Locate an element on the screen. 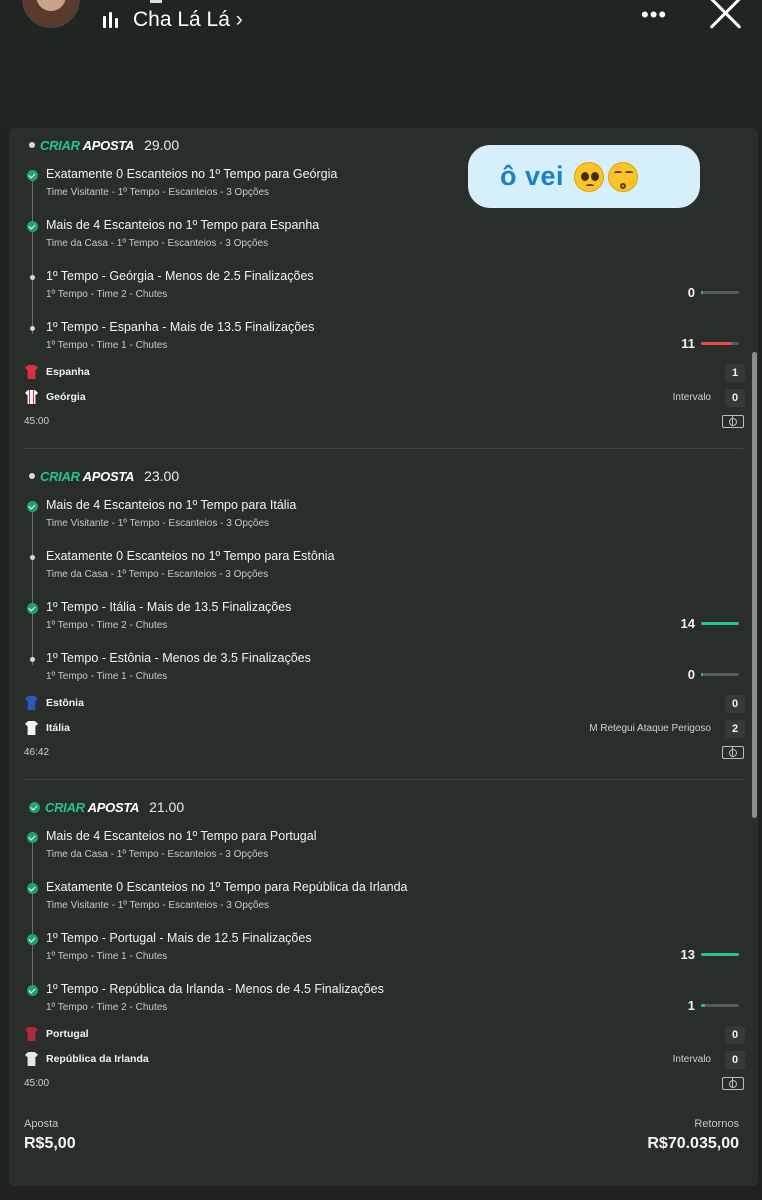 The image size is (762, 1200). team-name: República da Irlanda is located at coordinates (97, 1059).